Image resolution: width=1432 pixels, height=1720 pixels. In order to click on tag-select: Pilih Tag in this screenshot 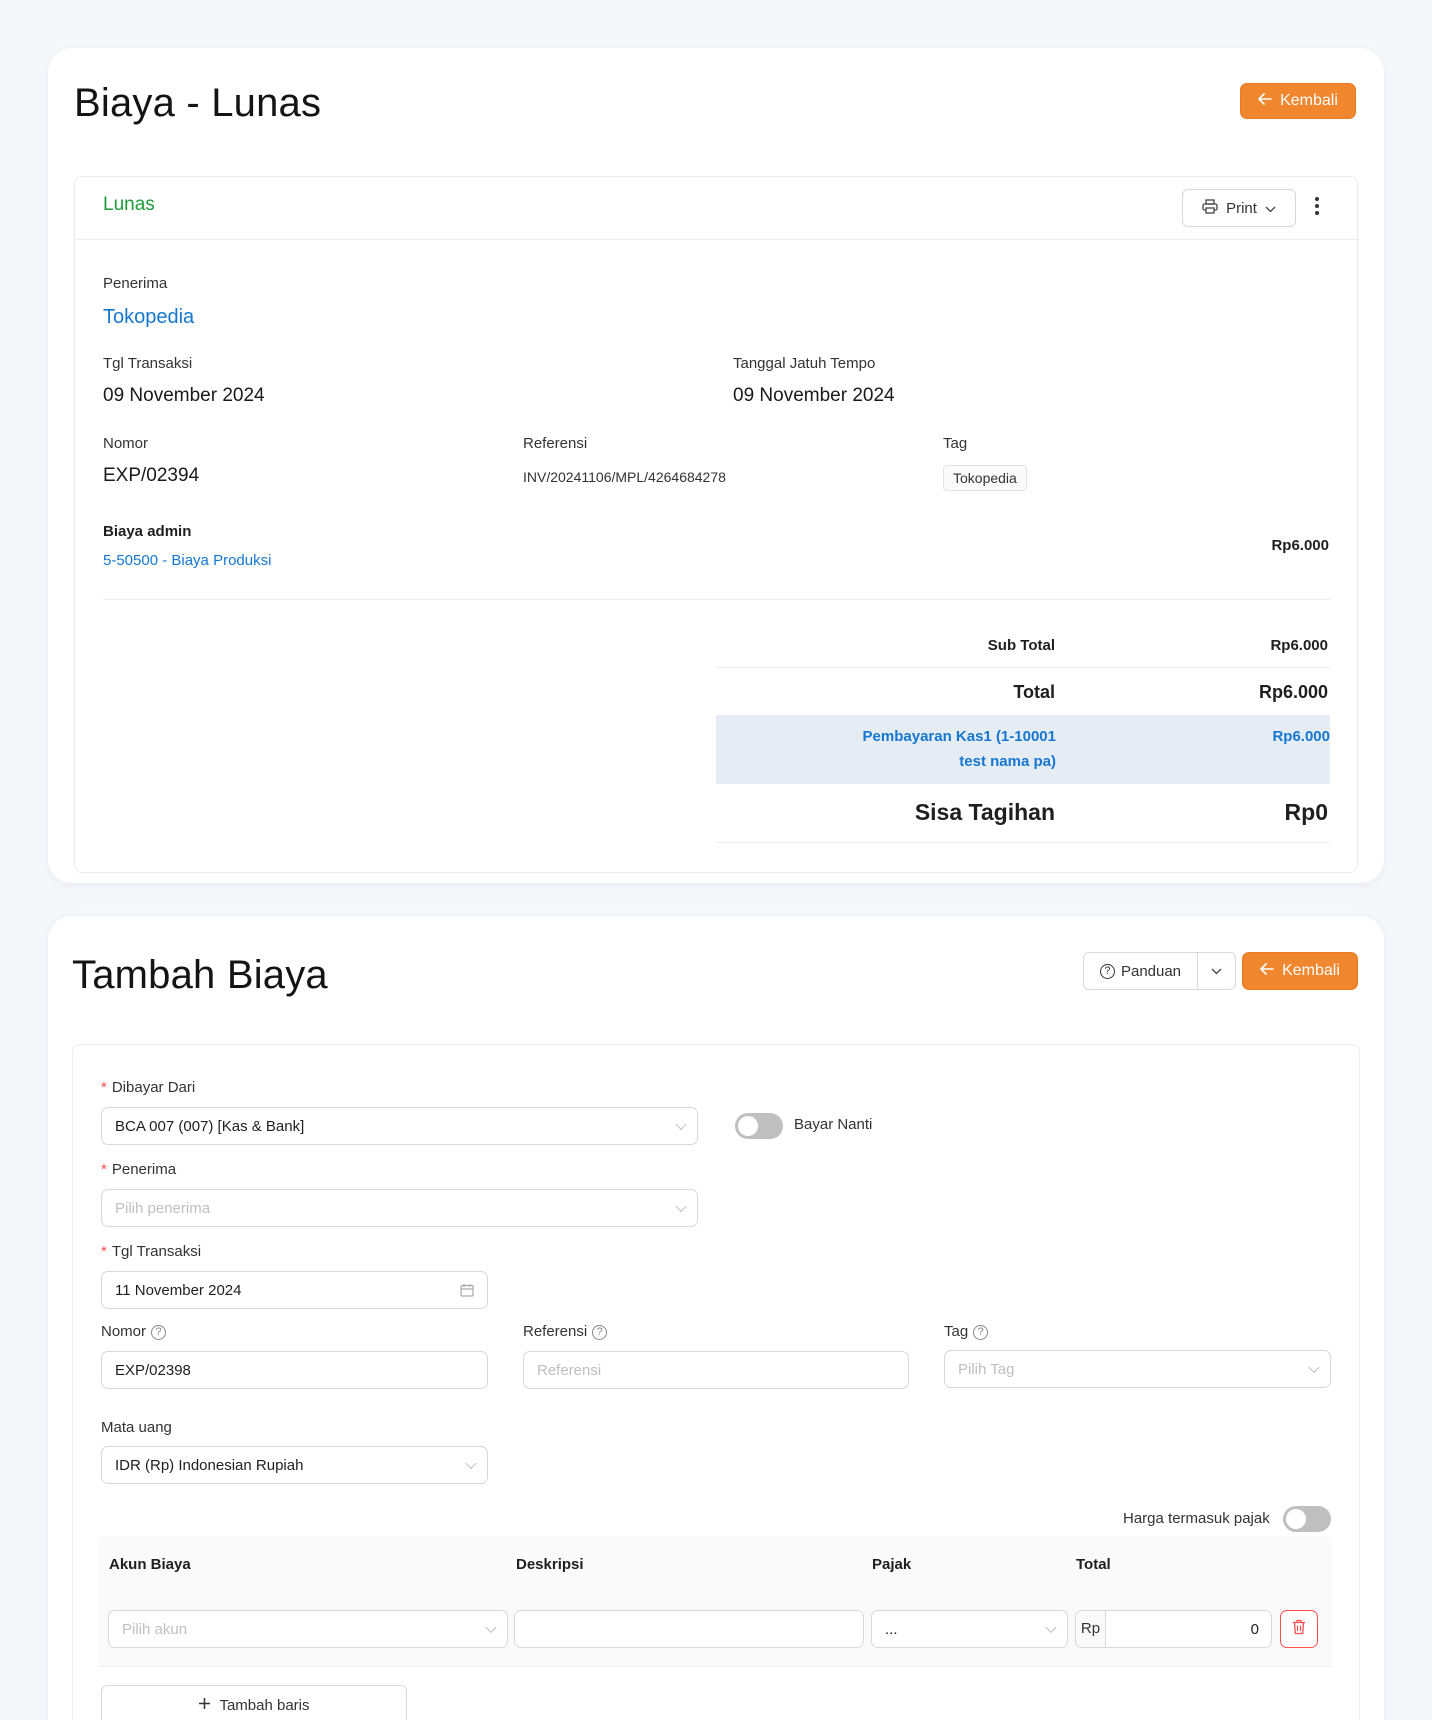, I will do `click(1137, 1369)`.